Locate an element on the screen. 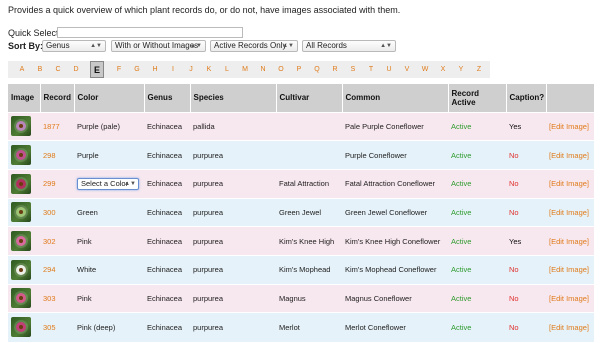 The height and width of the screenshot is (343, 600). common-name-cell: Magnus Coneflower is located at coordinates (395, 298).